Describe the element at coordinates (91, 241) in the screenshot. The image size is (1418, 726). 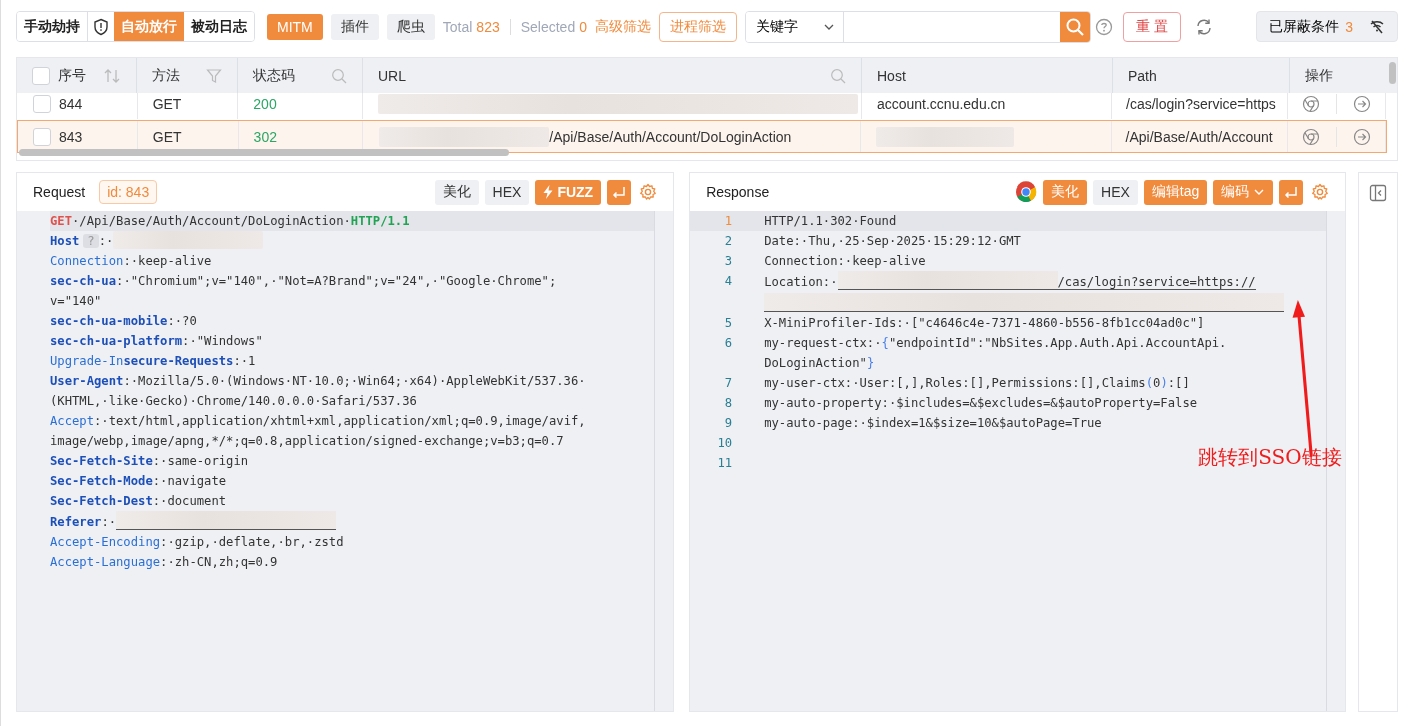
I see `hint-badge: ?` at that location.